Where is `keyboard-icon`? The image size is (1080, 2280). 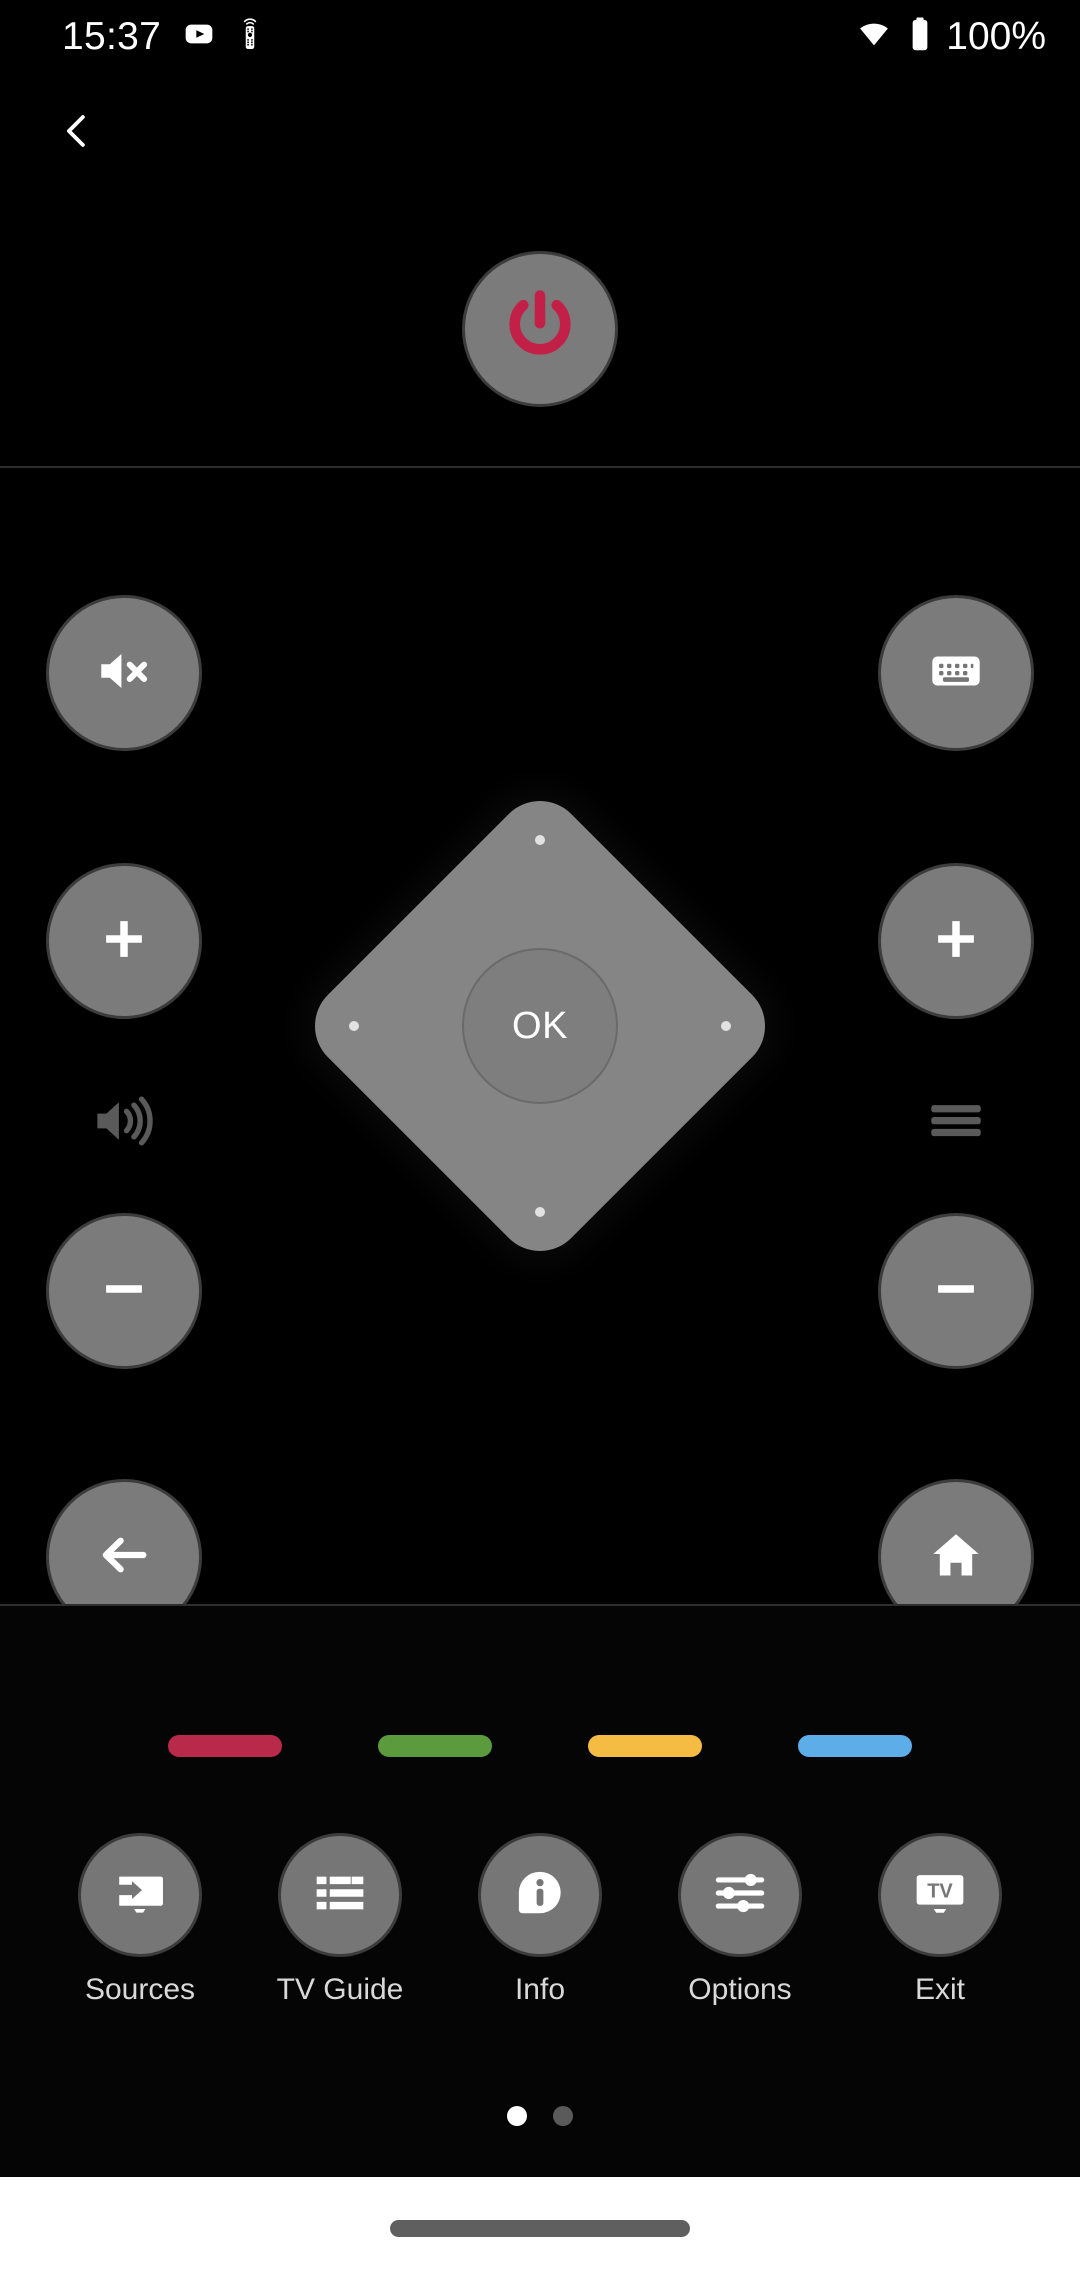 keyboard-icon is located at coordinates (956, 673).